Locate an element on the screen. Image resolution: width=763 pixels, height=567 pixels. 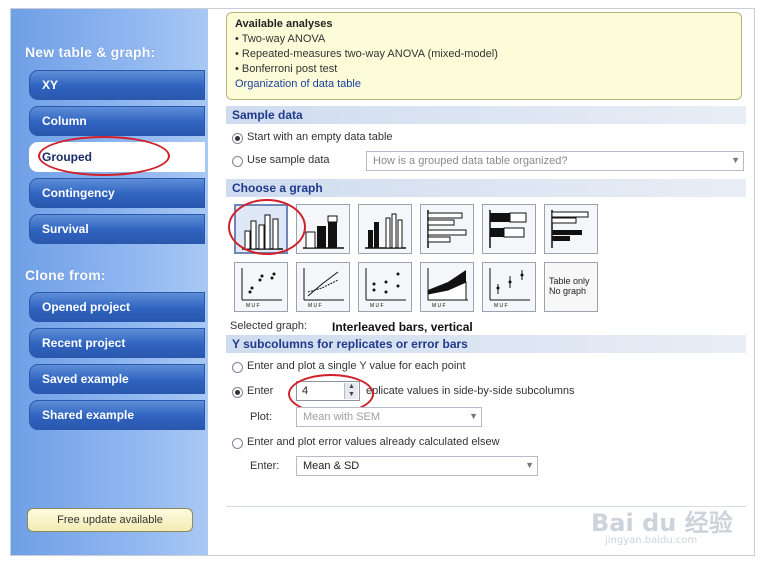
enter-label: Enter: is located at coordinates (265, 466).